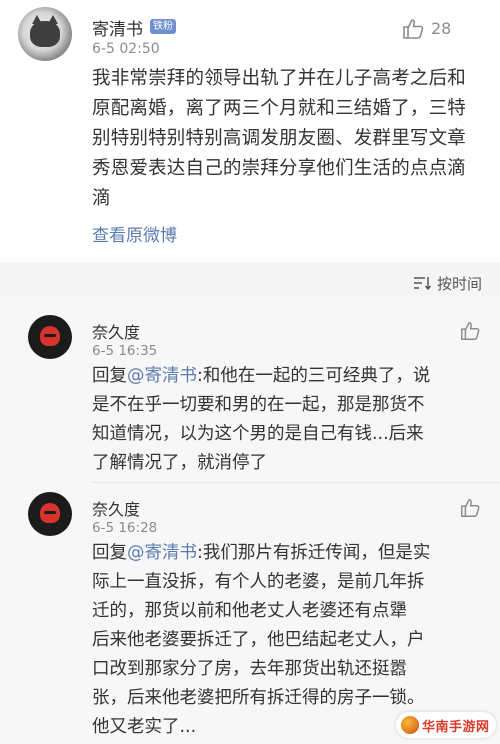  I want to click on site-logo-icon, so click(410, 725).